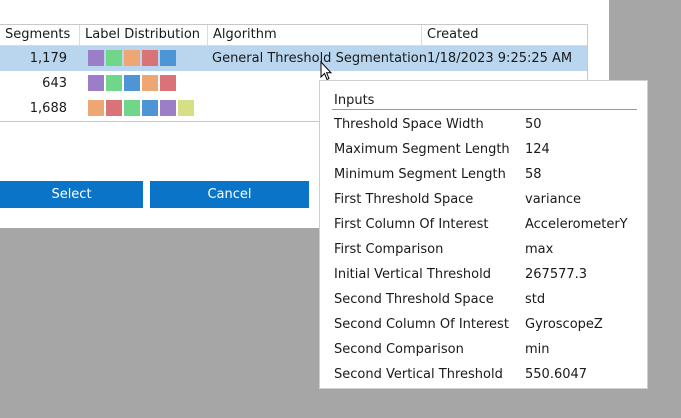 The image size is (681, 418). I want to click on tooltip-title: Inputs, so click(354, 100).